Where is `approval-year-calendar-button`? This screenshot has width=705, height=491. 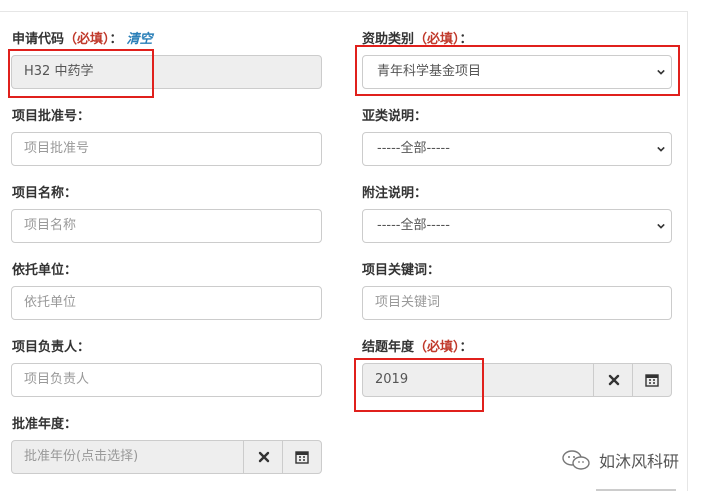
approval-year-calendar-button is located at coordinates (302, 457).